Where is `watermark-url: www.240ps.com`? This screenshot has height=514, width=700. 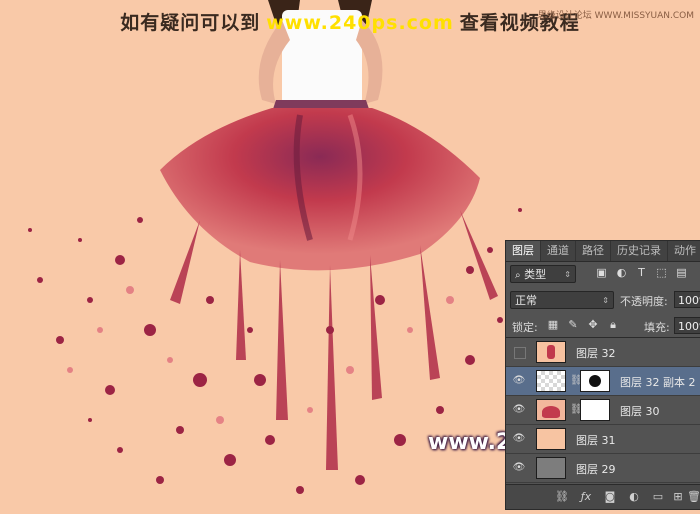
watermark-url: www.240ps.com is located at coordinates (360, 23).